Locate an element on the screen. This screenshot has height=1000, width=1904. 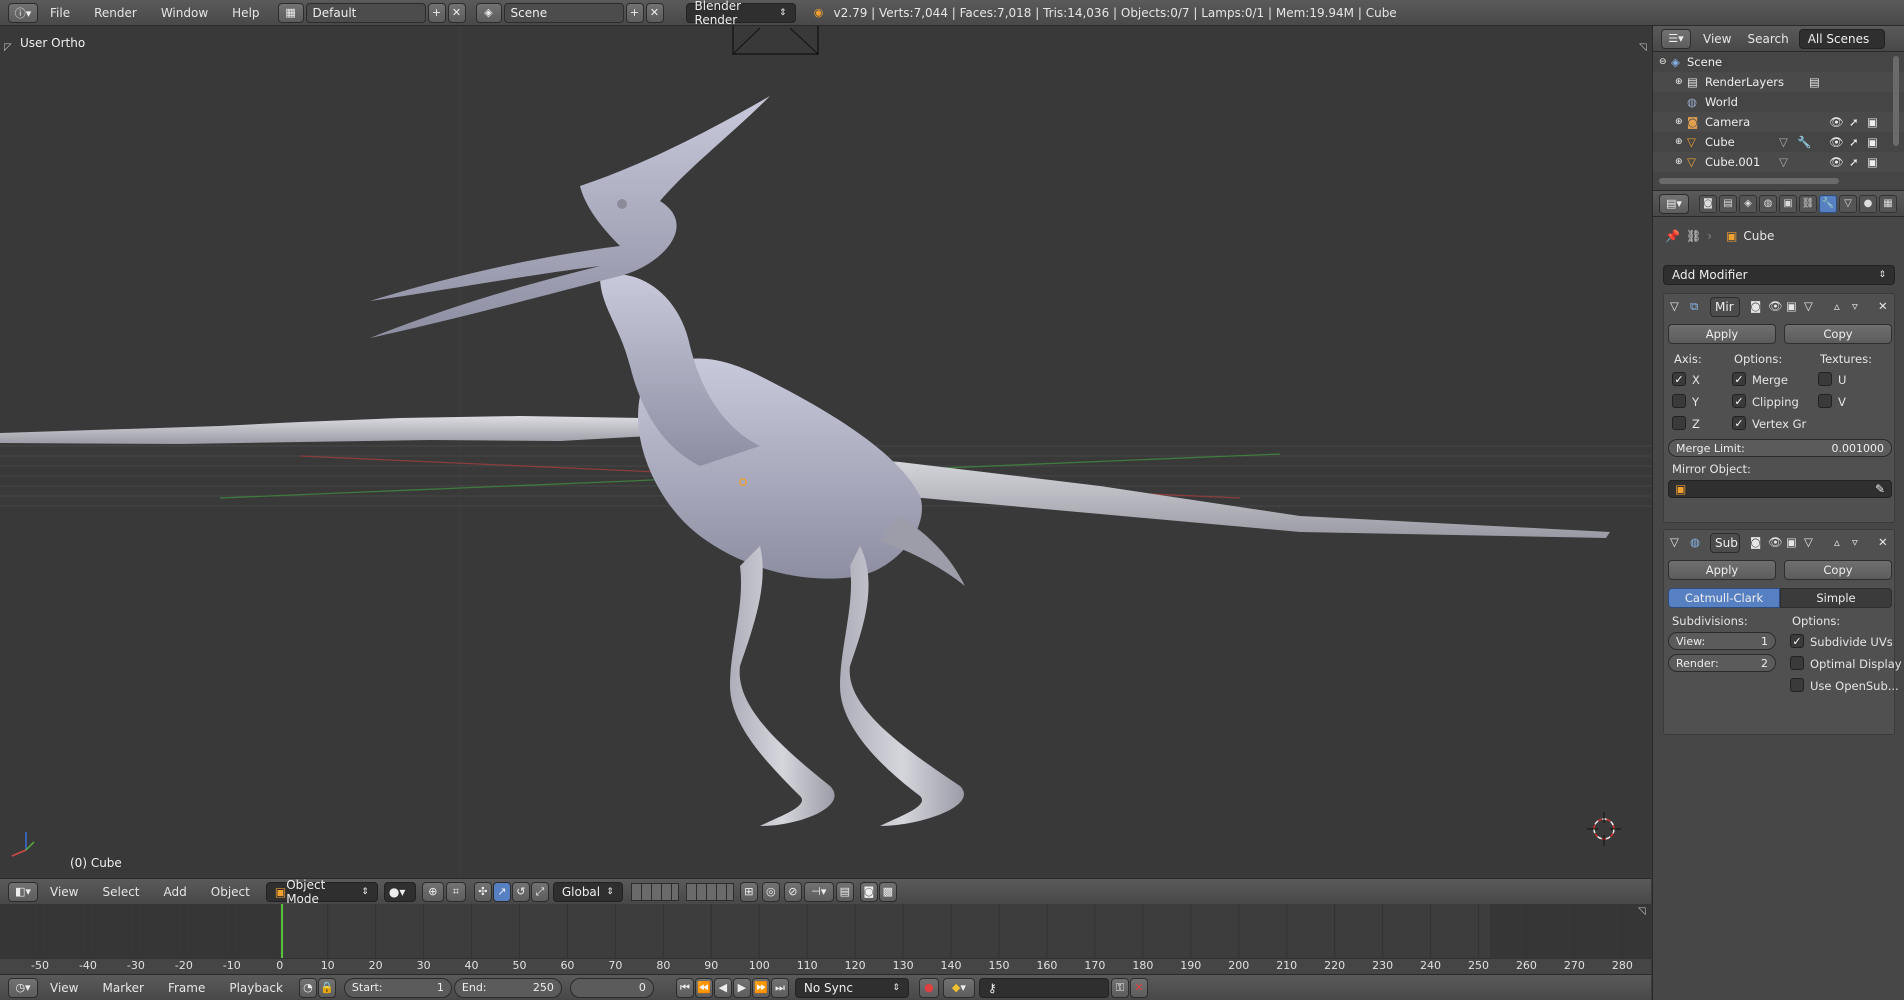
rotate-manipulator-icon: ↺ is located at coordinates (520, 891).